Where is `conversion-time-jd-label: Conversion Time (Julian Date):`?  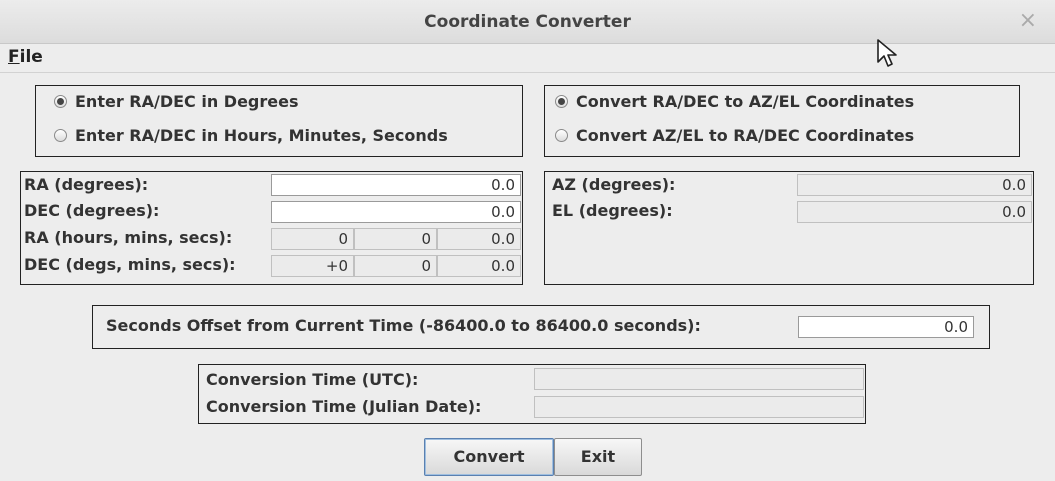
conversion-time-jd-label: Conversion Time (Julian Date): is located at coordinates (344, 406).